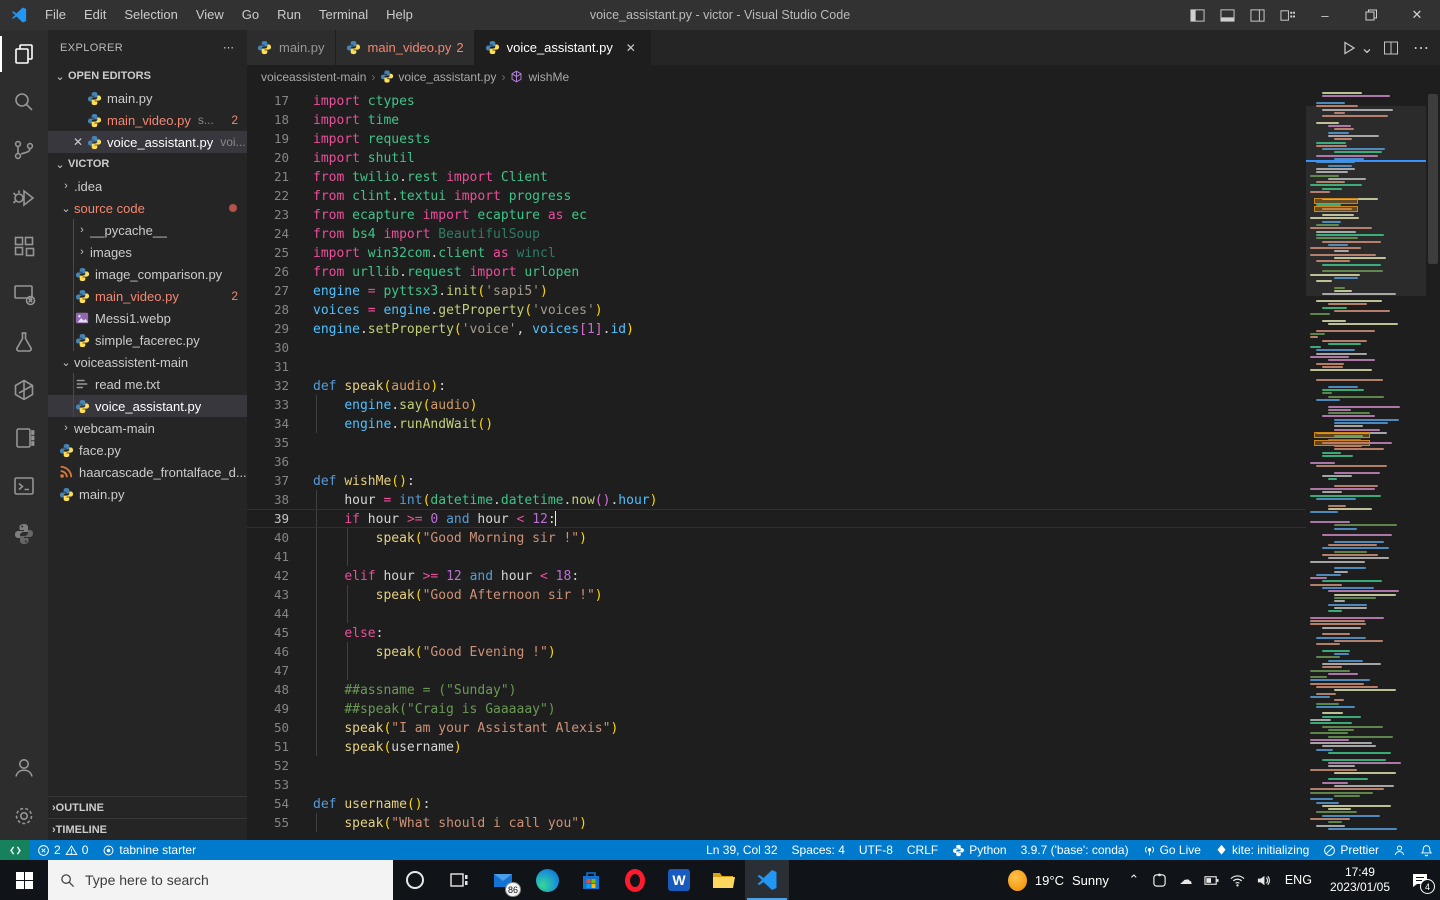 The width and height of the screenshot is (1440, 900). What do you see at coordinates (24, 816) in the screenshot?
I see `activitybar-settings-gear-icon` at bounding box center [24, 816].